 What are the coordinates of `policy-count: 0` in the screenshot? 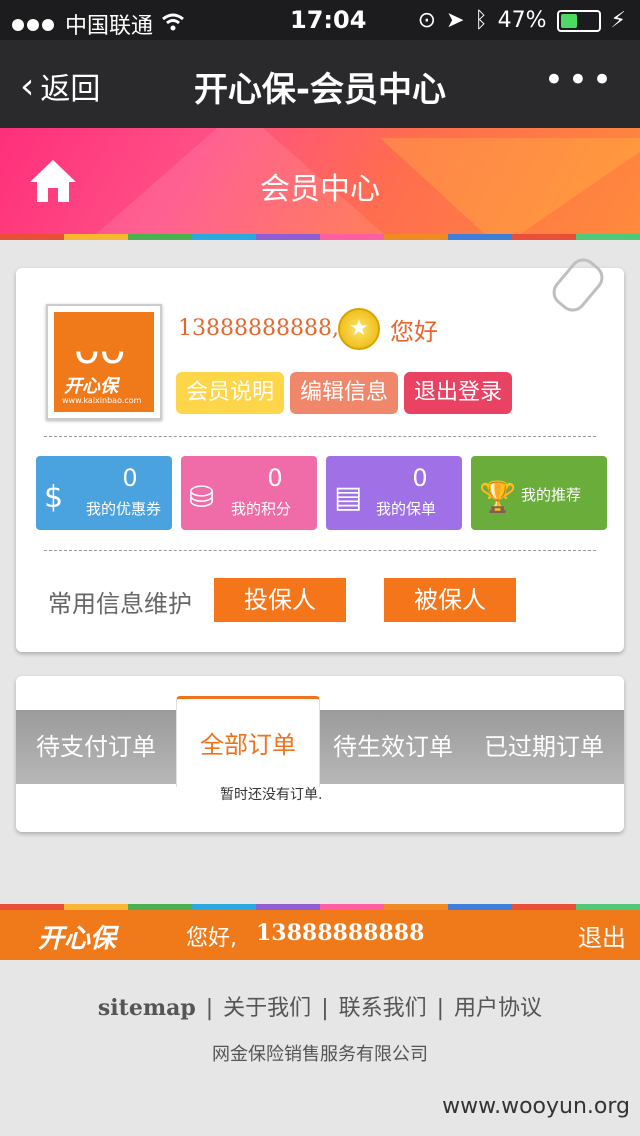 It's located at (420, 478).